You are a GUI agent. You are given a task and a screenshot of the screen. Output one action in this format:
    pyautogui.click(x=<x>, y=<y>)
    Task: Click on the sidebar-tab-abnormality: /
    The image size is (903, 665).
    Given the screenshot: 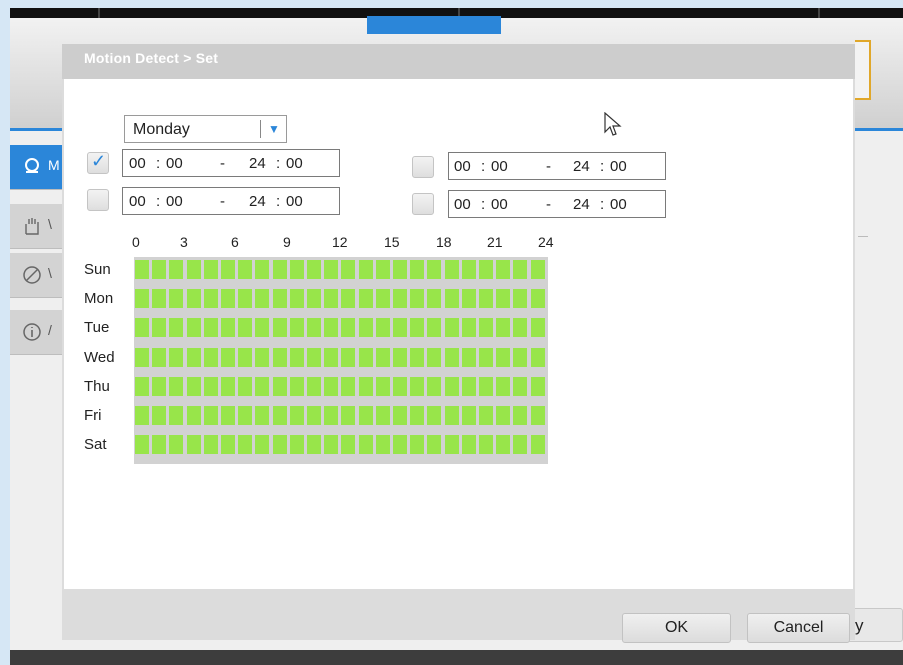 What is the action you would take?
    pyautogui.click(x=36, y=332)
    